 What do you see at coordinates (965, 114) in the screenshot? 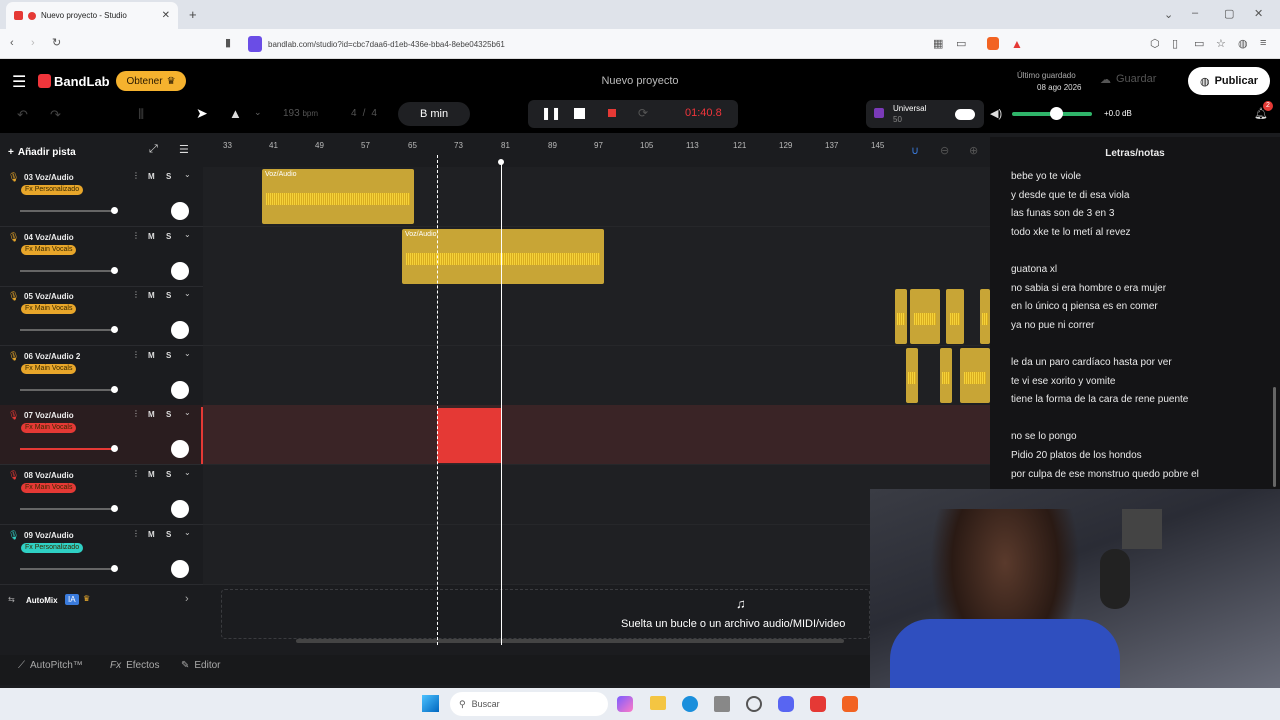
I see `universal-toggle` at bounding box center [965, 114].